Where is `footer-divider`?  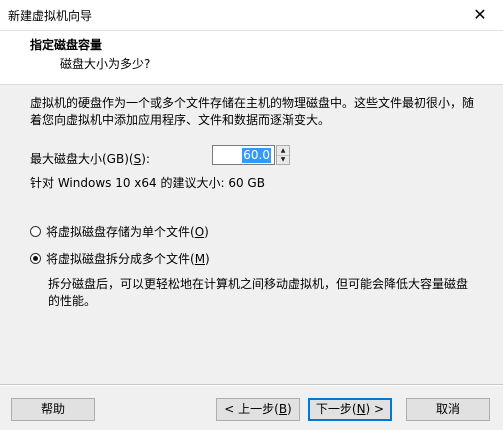
footer-divider is located at coordinates (251, 385).